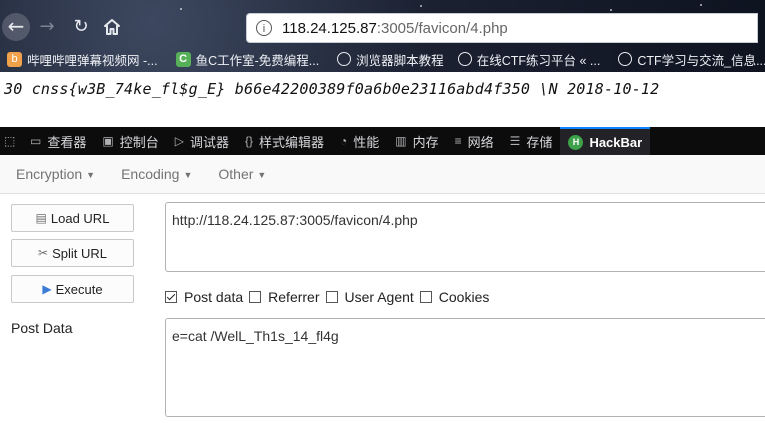  I want to click on tab-style-editor: {} 样式编辑器, so click(284, 141).